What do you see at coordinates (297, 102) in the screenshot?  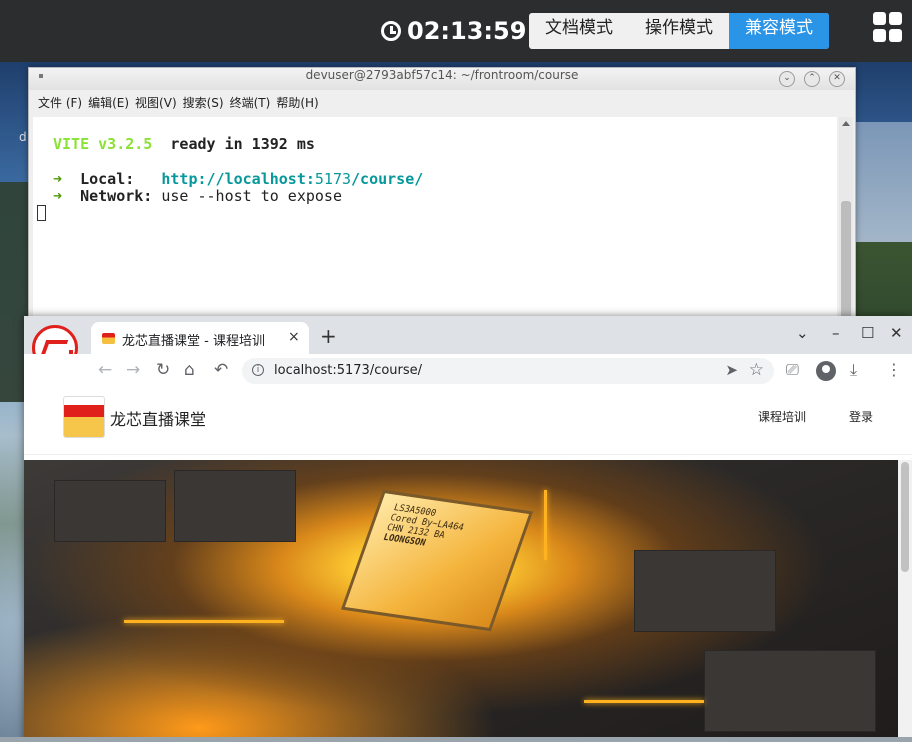 I see `menu-help: 帮助(H)` at bounding box center [297, 102].